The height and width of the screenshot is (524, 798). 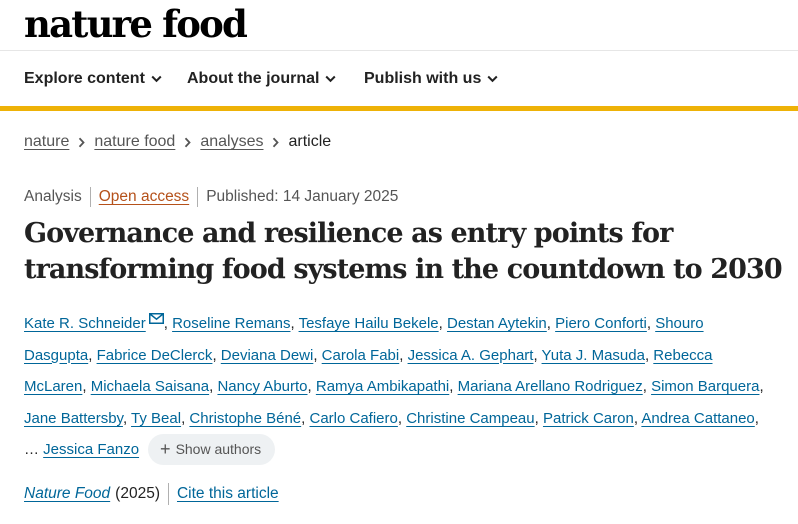 I want to click on author-link: Kate R. Schneider, so click(x=85, y=323).